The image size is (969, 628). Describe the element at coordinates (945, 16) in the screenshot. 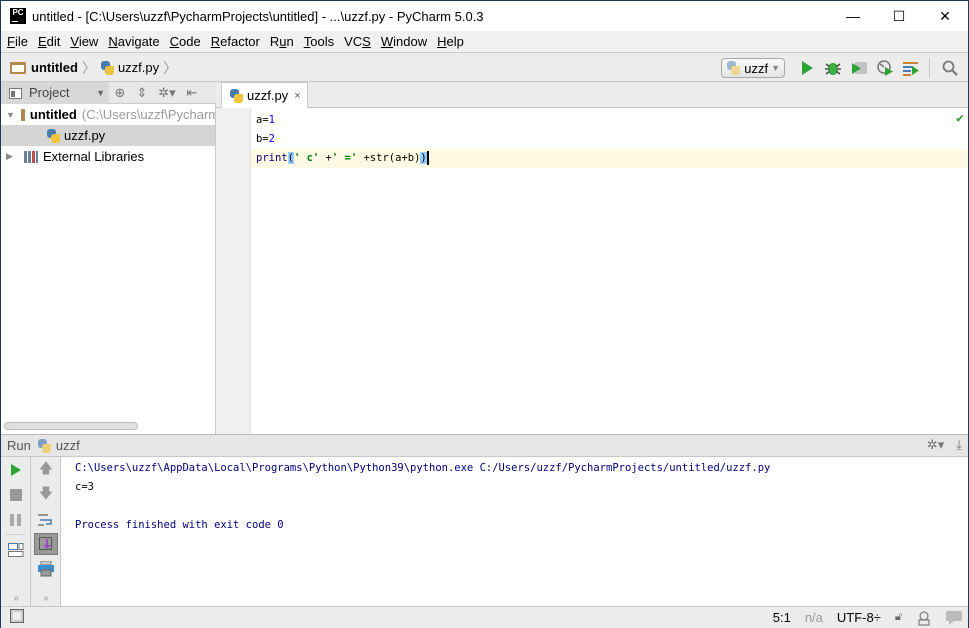

I see `close-button: ✕` at that location.